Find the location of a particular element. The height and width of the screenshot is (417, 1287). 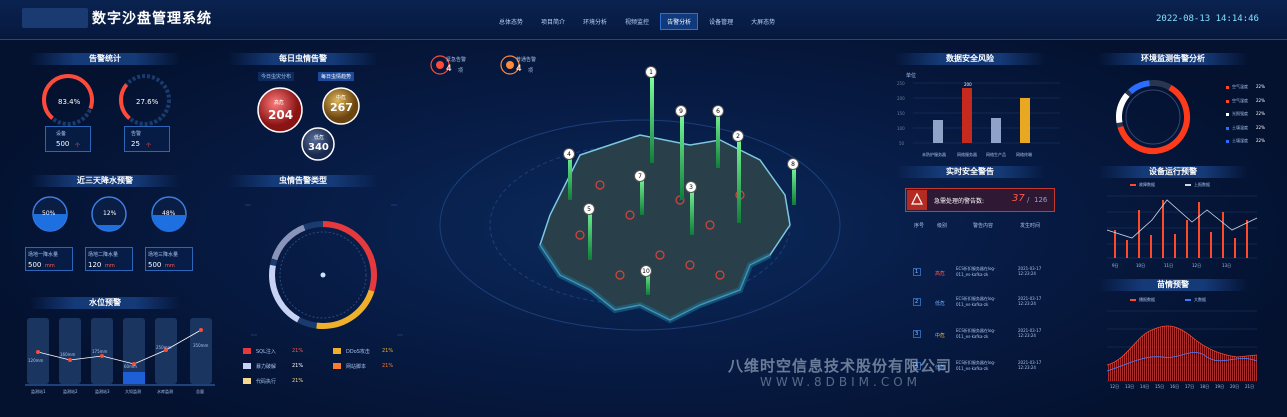

device-x-3: 11日 is located at coordinates (1169, 265).